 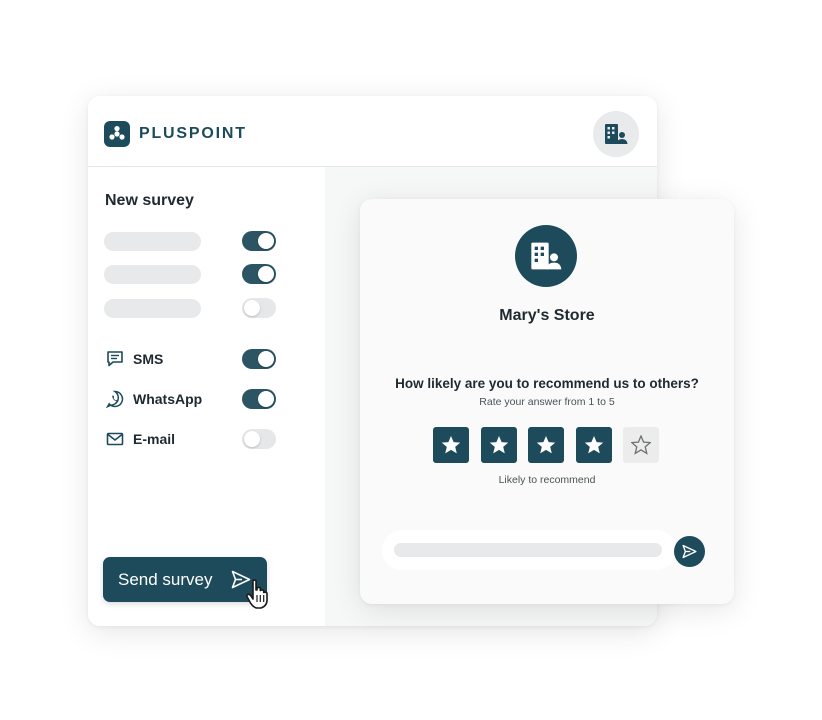 I want to click on comment-input, so click(x=529, y=550).